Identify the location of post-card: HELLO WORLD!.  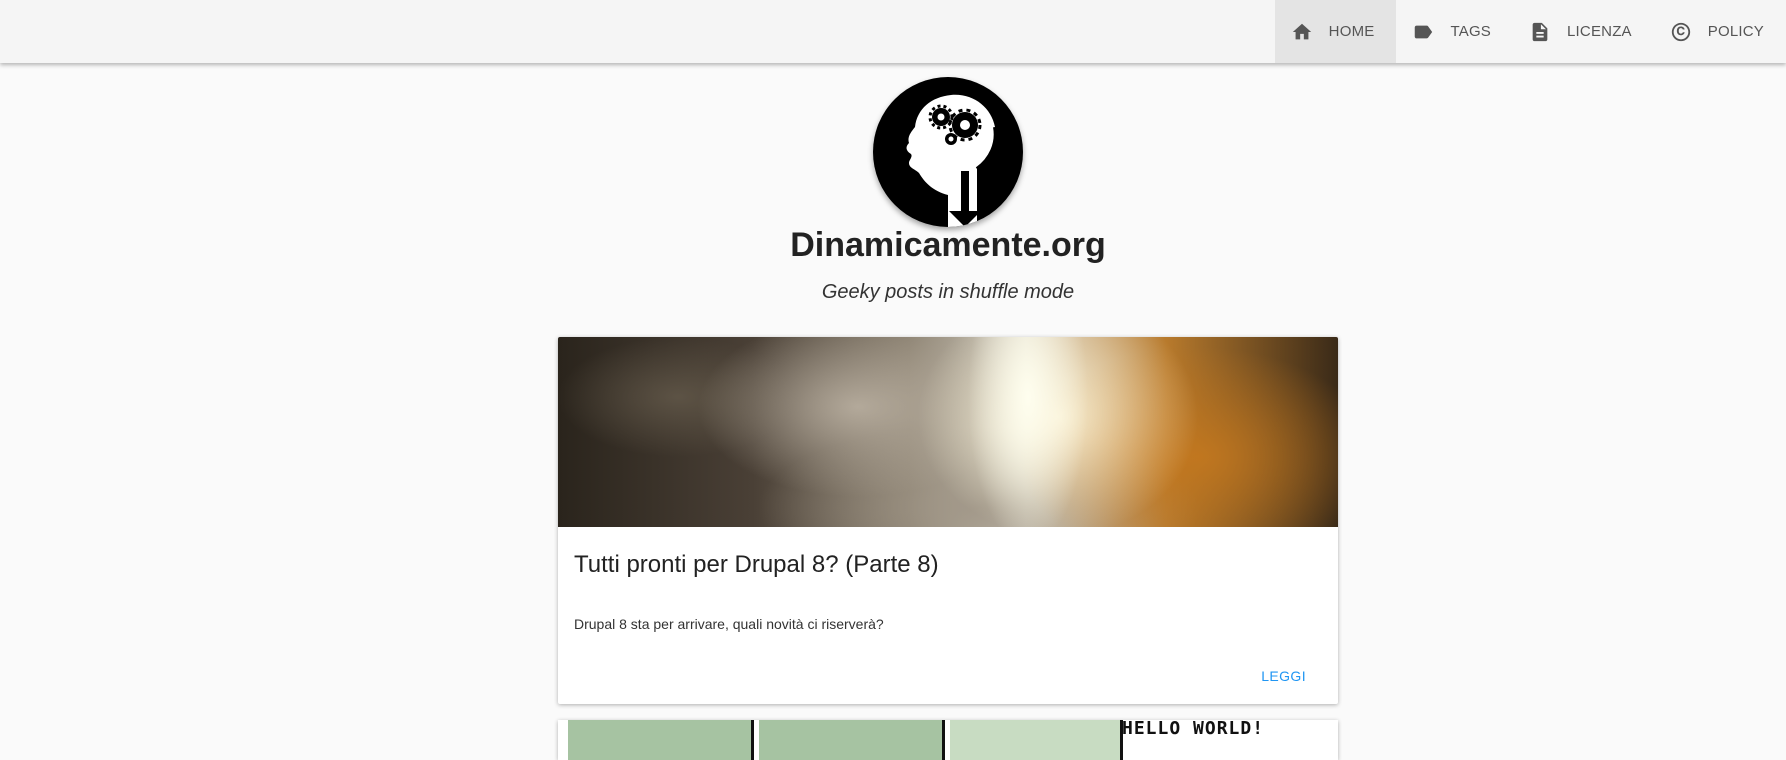
(948, 740).